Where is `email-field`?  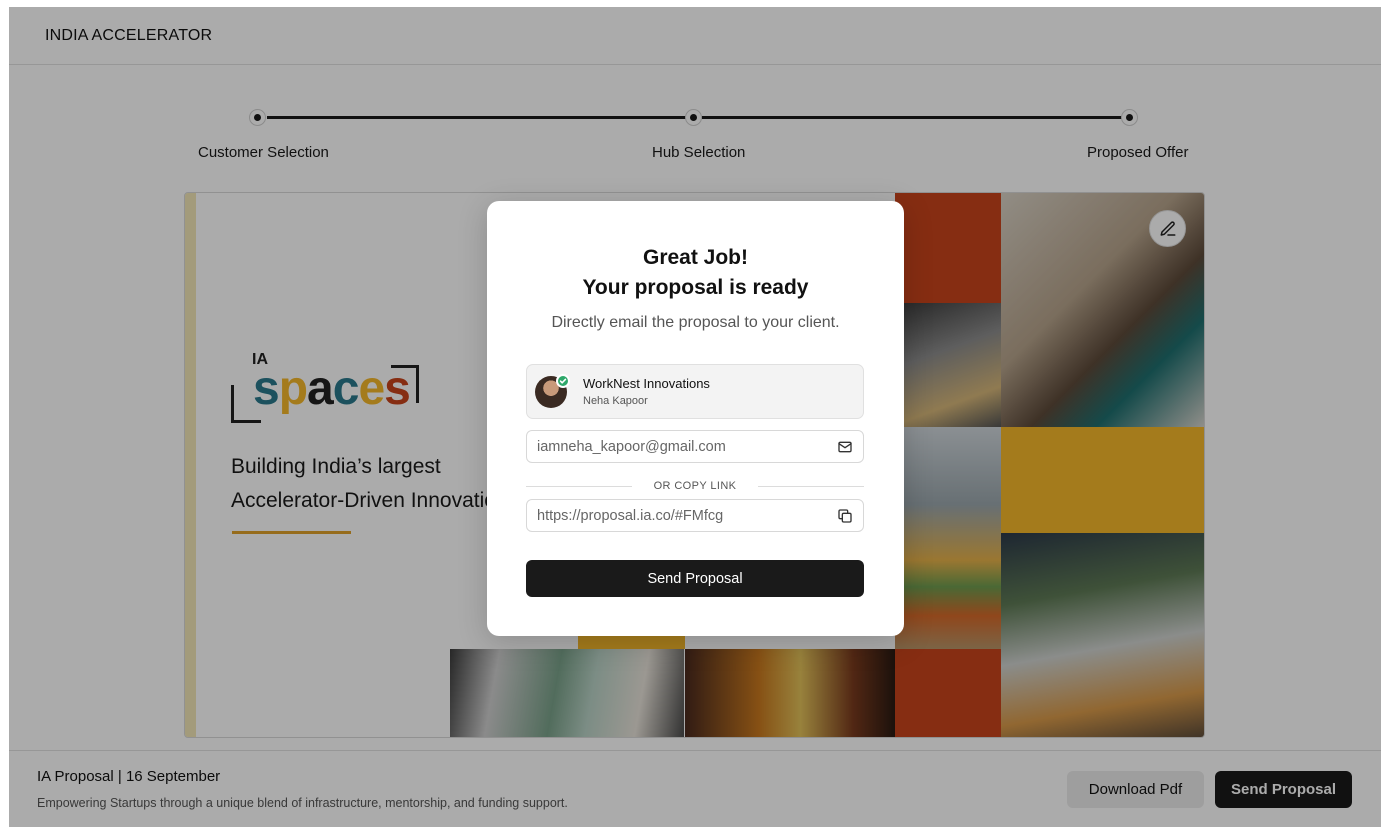
email-field is located at coordinates (695, 446).